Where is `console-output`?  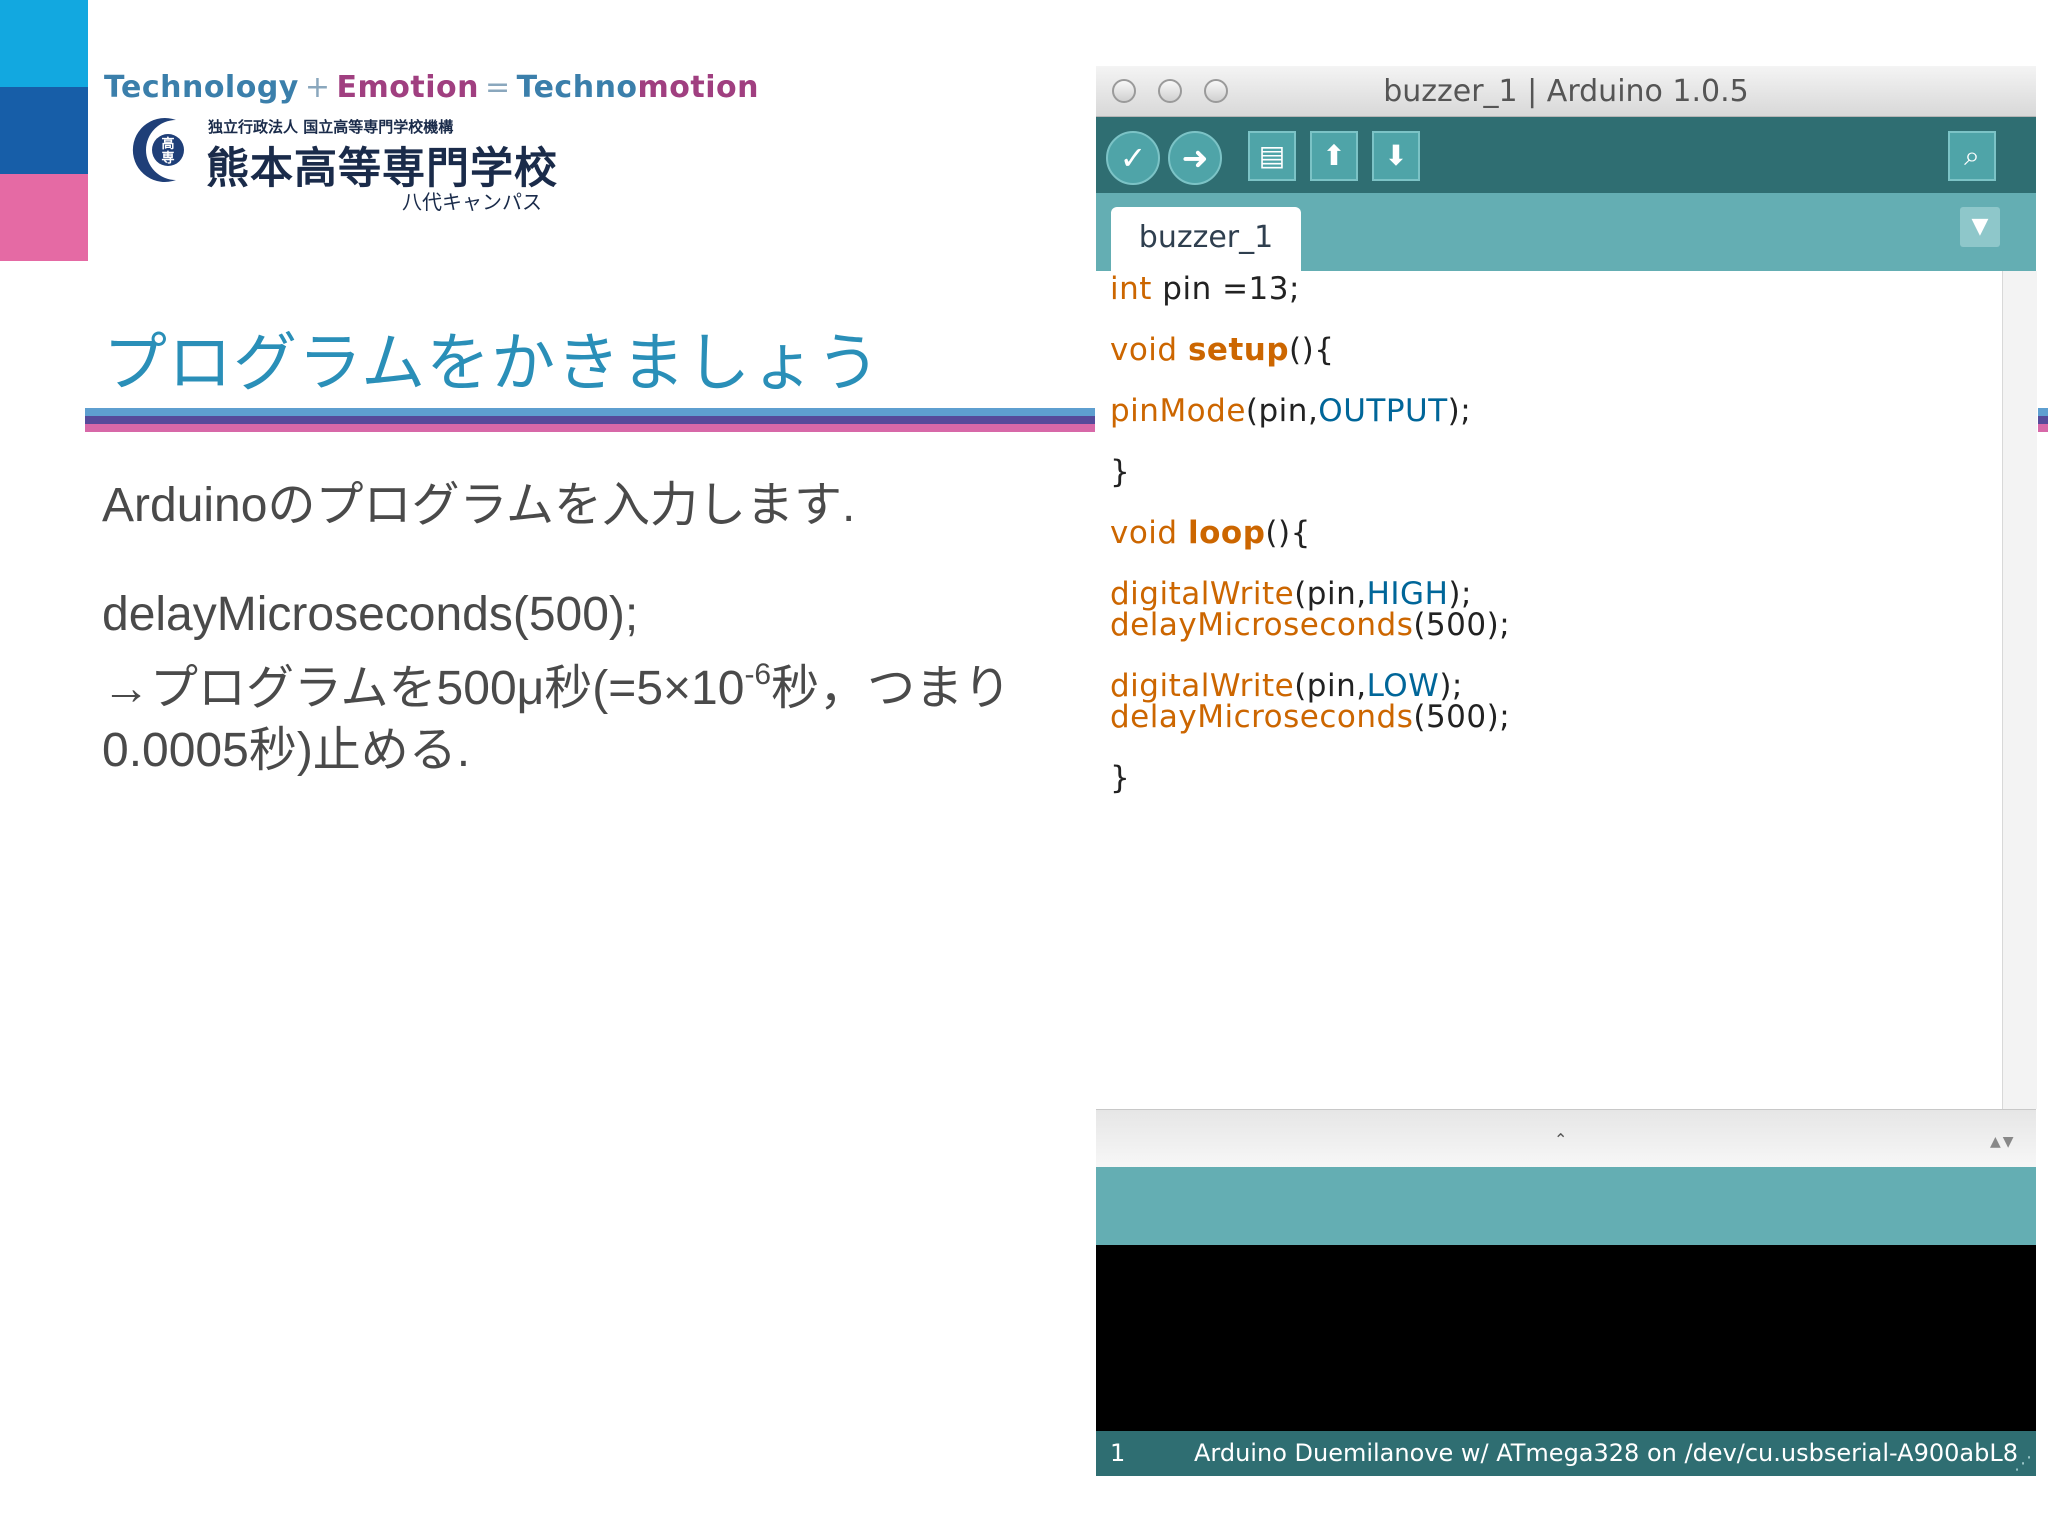 console-output is located at coordinates (1566, 1338).